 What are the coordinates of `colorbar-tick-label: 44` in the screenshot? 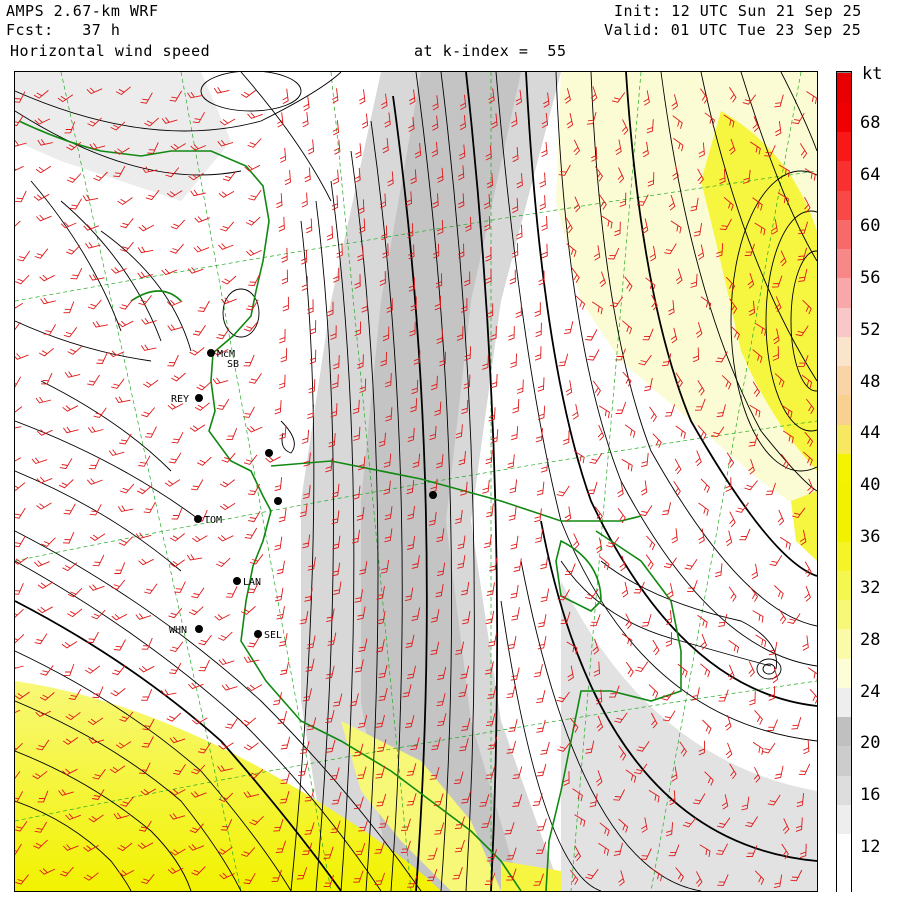 It's located at (870, 433).